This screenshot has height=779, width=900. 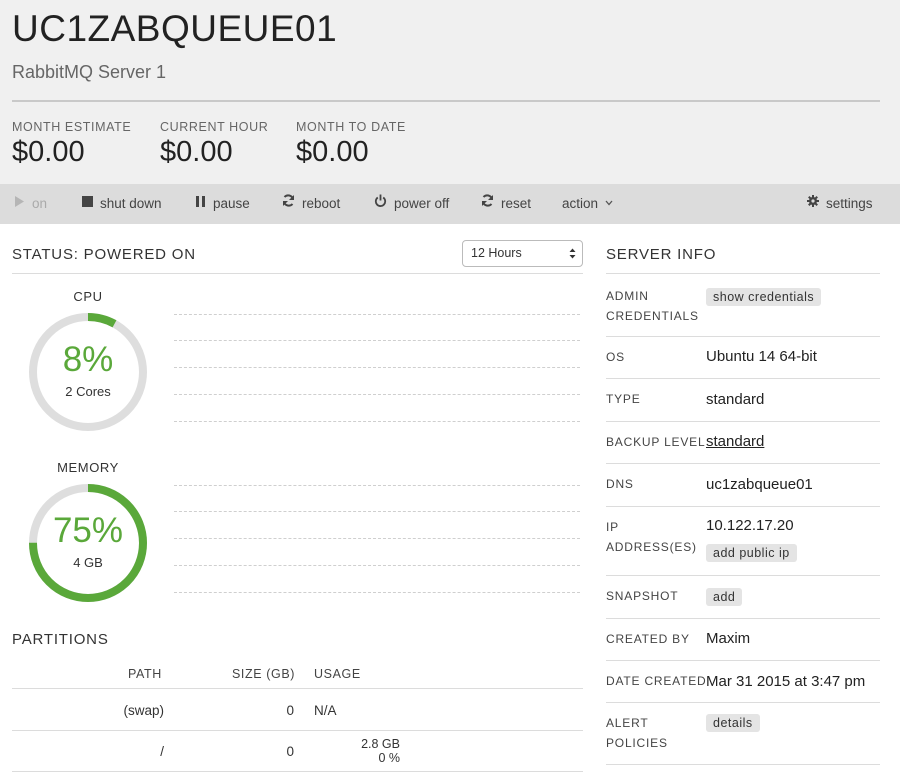 What do you see at coordinates (380, 203) in the screenshot?
I see `power-icon` at bounding box center [380, 203].